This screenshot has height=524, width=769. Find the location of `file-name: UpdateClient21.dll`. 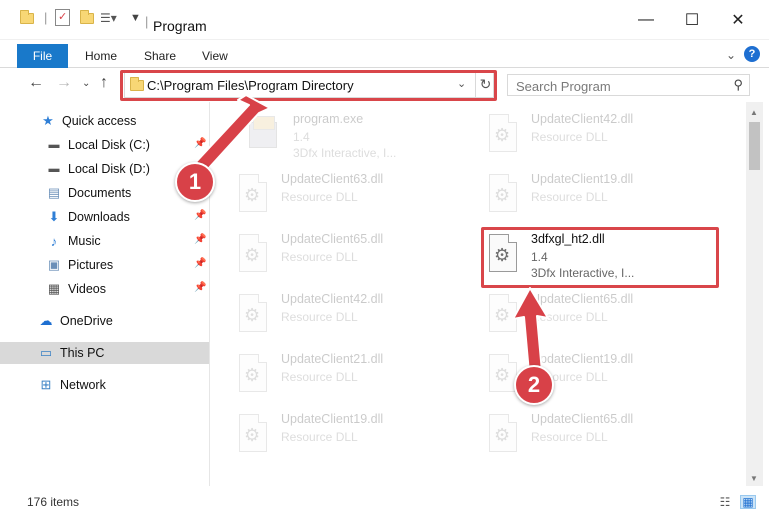

file-name: UpdateClient21.dll is located at coordinates (332, 359).